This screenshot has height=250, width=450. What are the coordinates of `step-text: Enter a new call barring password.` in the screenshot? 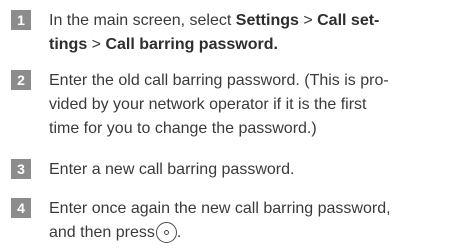 It's located at (172, 169).